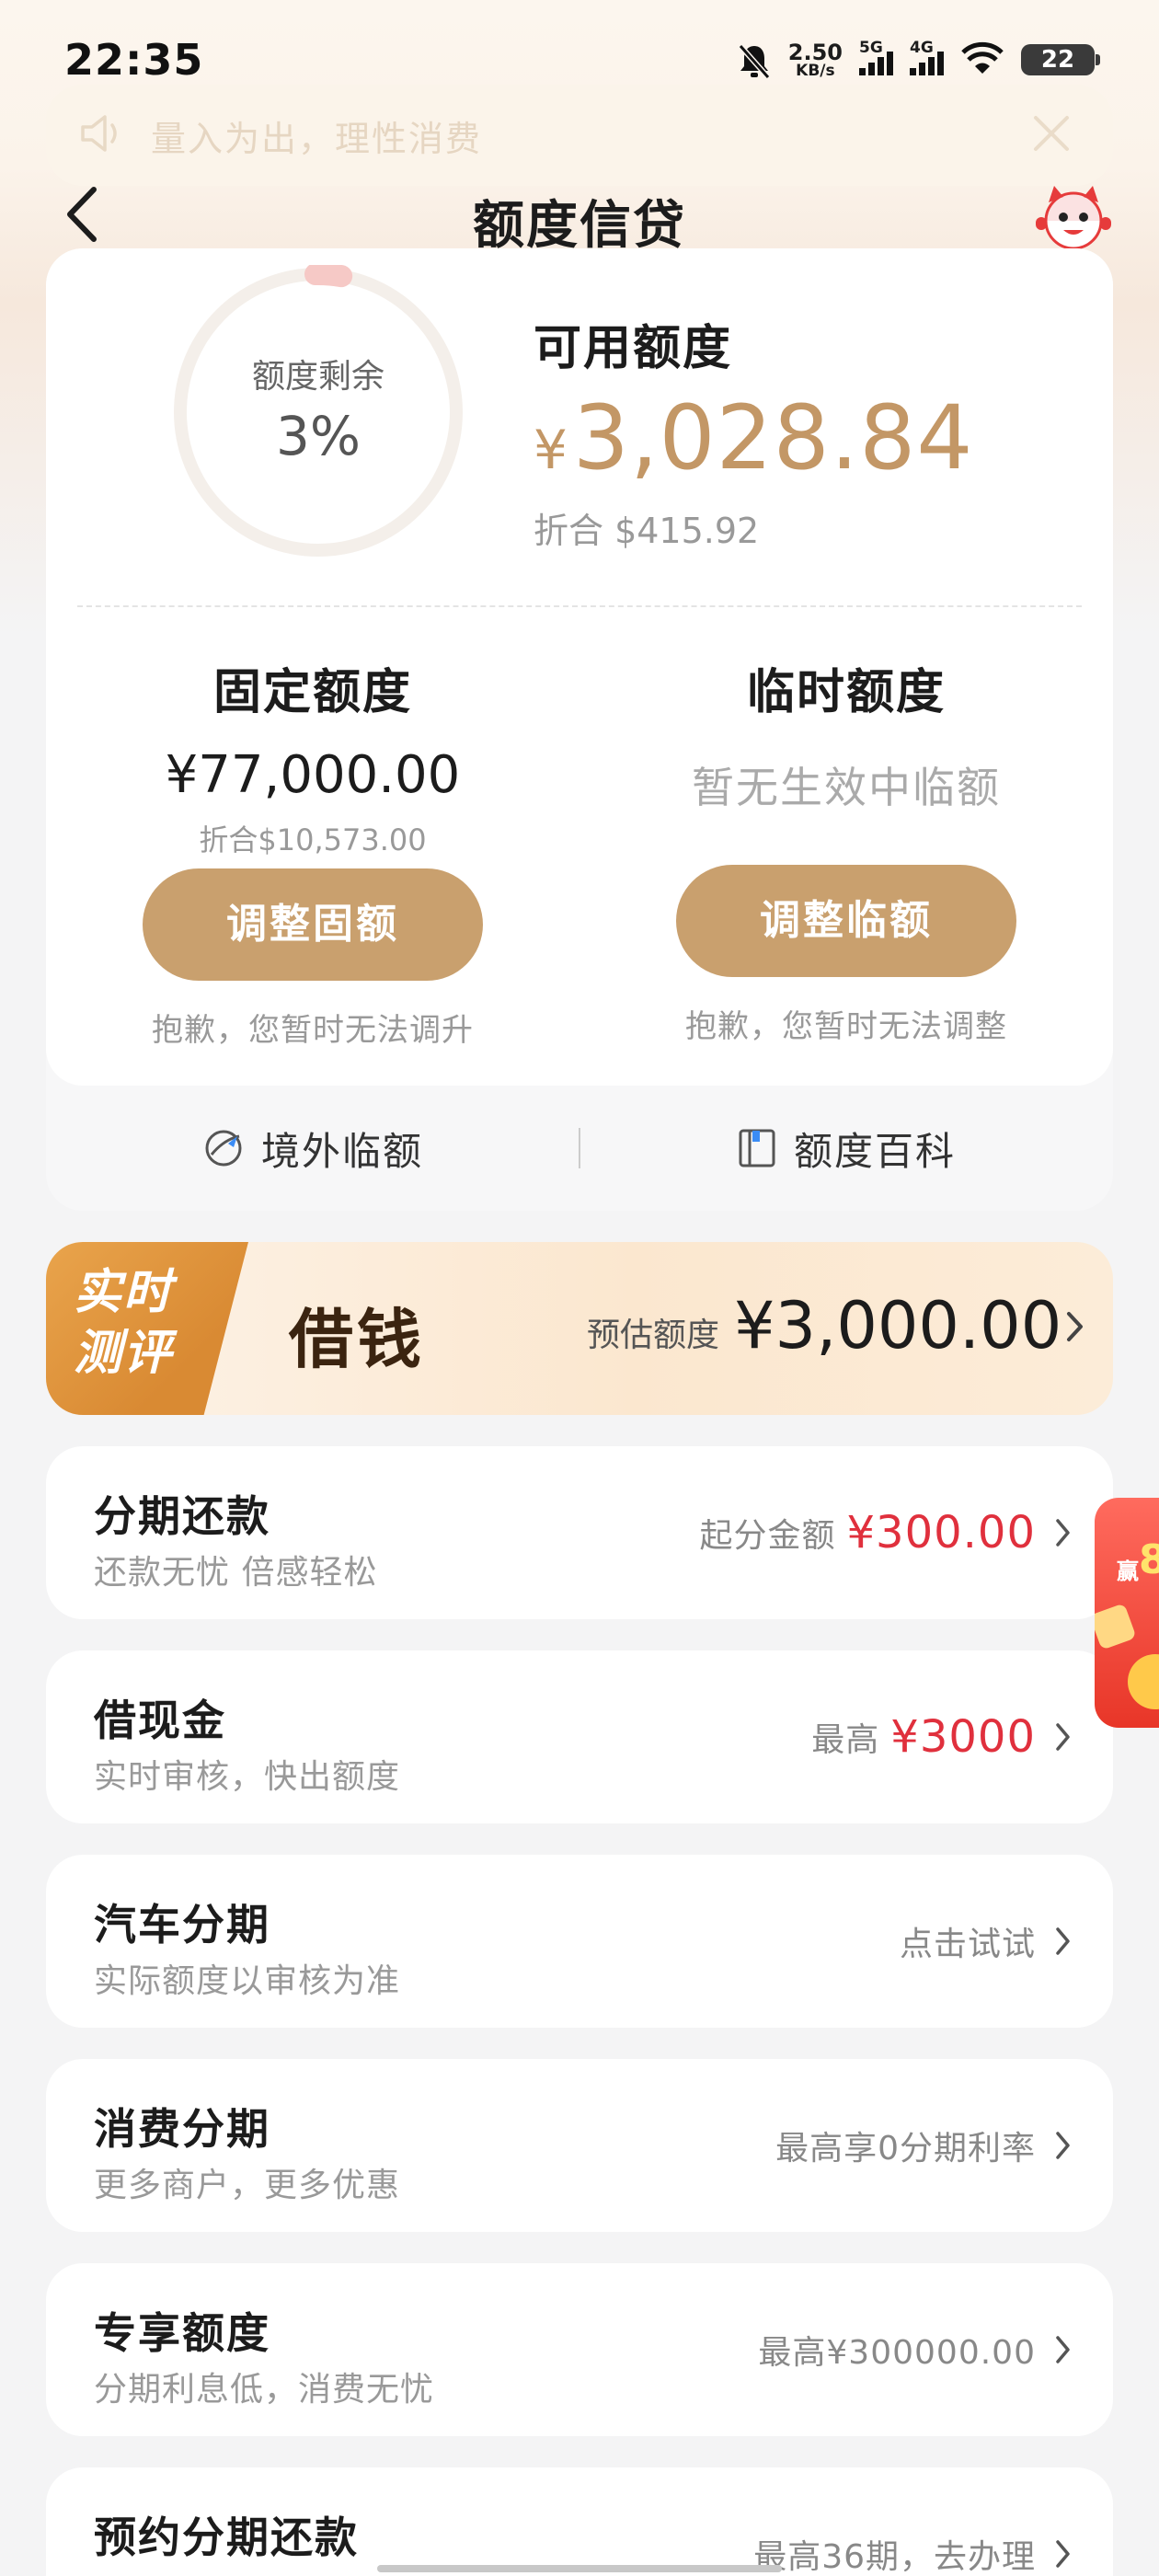  I want to click on net-speed-value: 2.50, so click(815, 52).